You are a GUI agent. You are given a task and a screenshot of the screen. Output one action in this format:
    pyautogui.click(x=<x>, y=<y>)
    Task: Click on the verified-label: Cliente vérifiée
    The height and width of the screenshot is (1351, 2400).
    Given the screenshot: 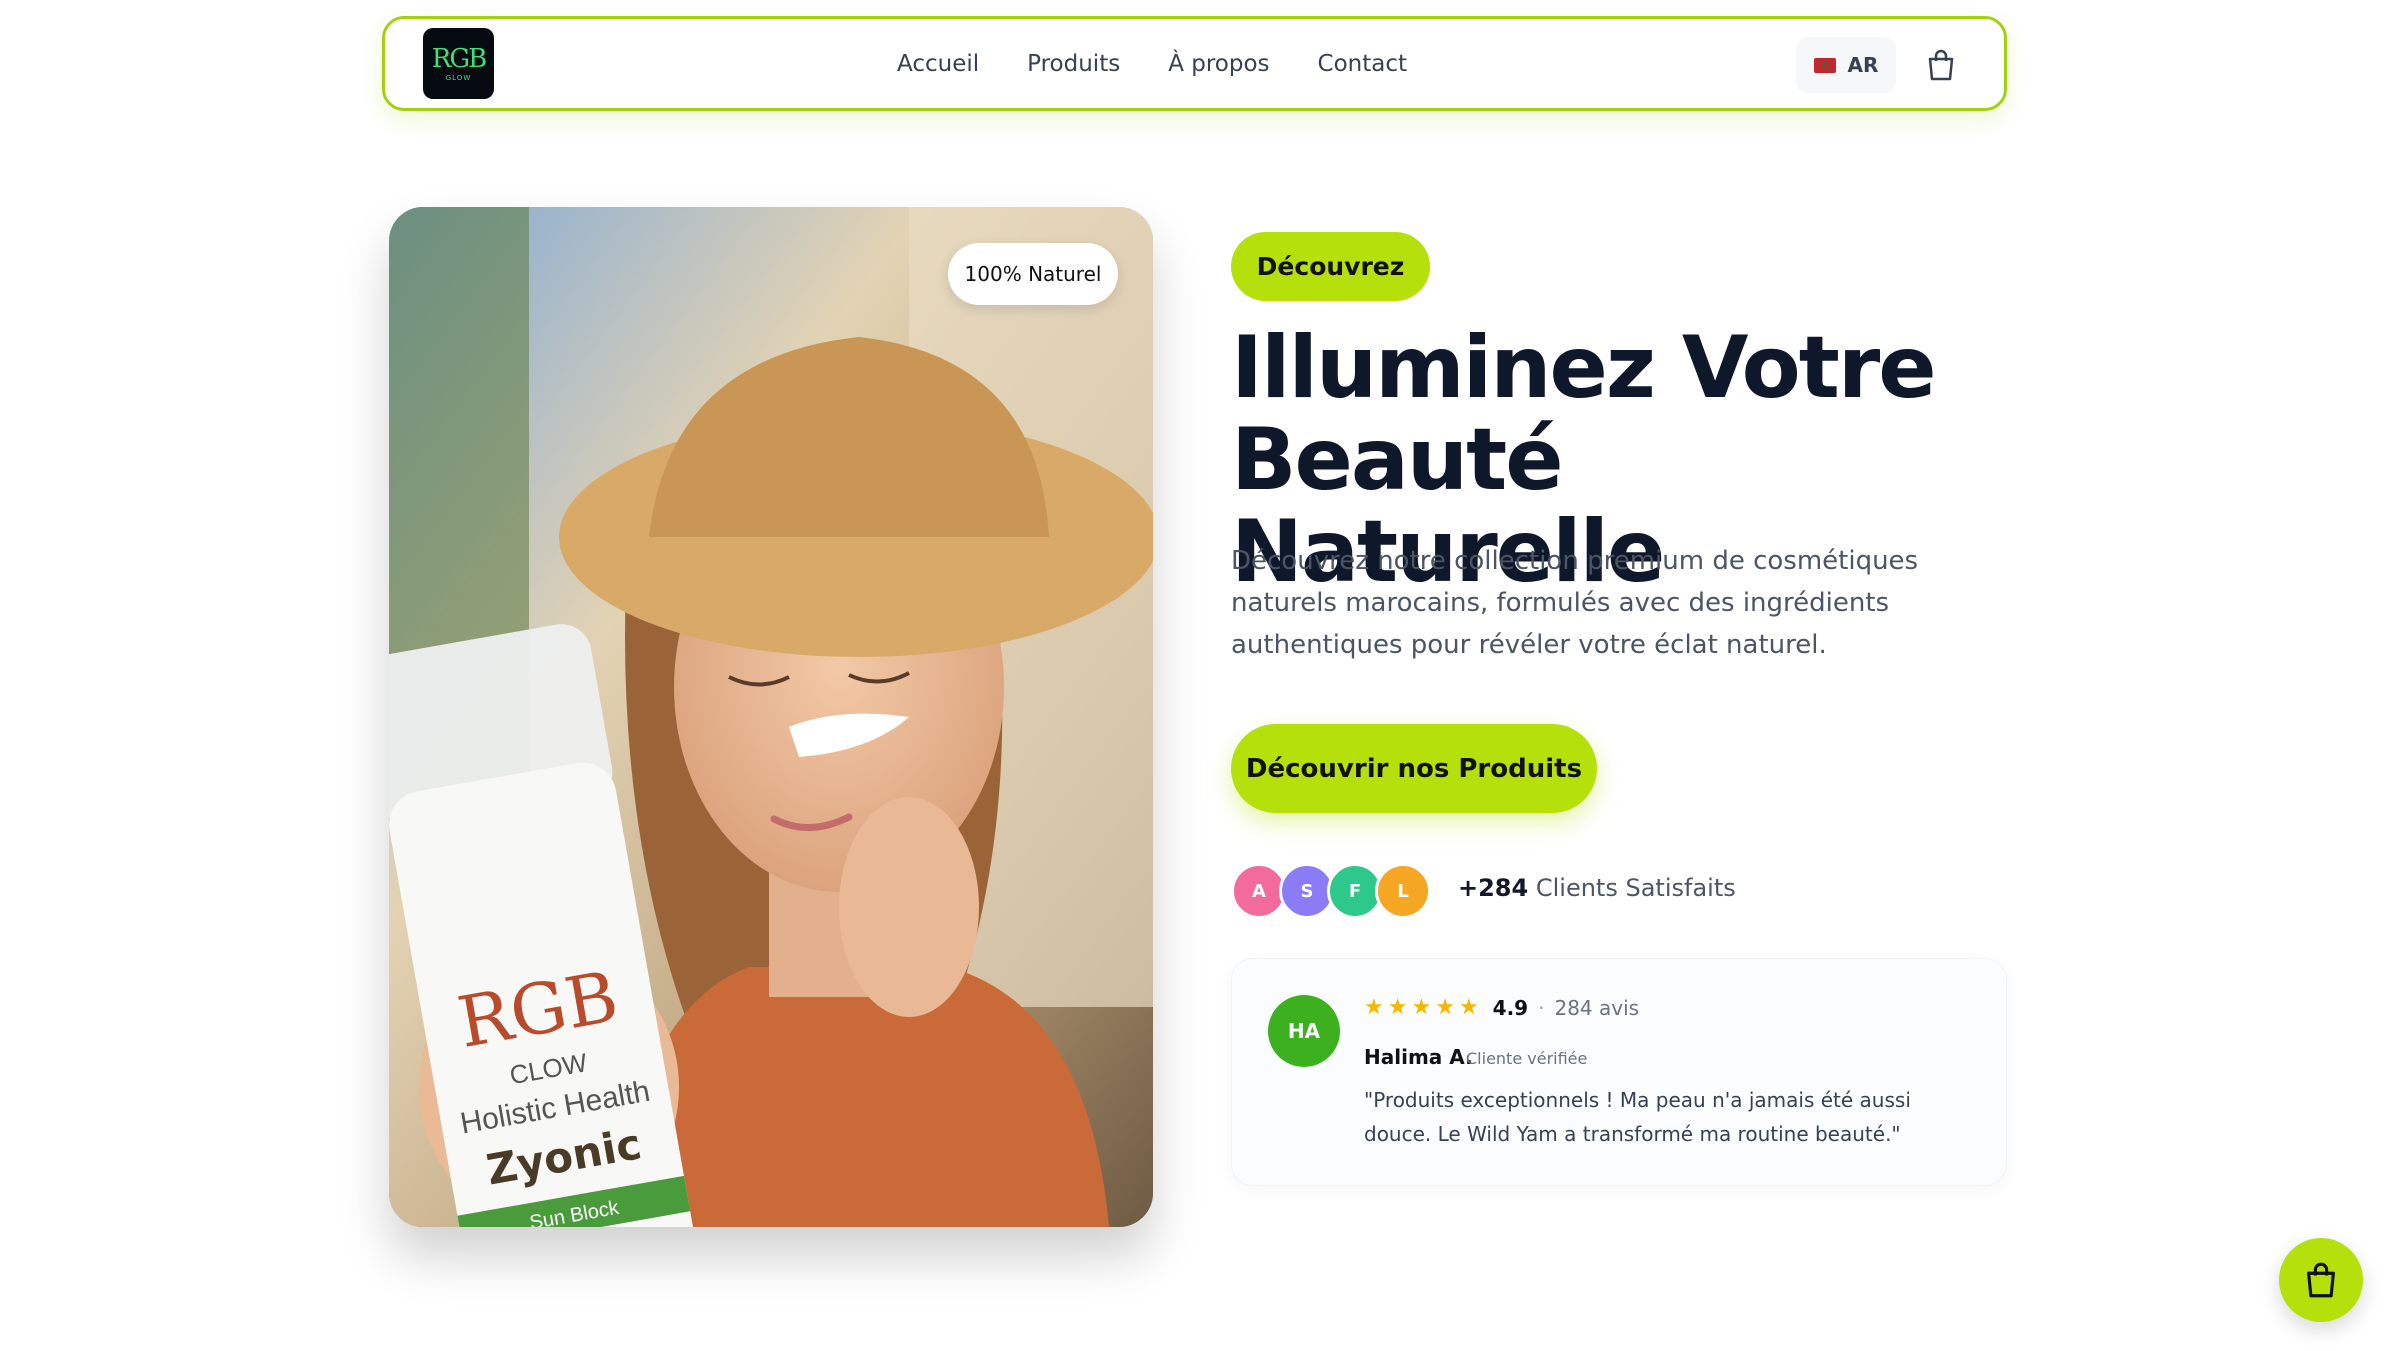 What is the action you would take?
    pyautogui.click(x=1527, y=1058)
    